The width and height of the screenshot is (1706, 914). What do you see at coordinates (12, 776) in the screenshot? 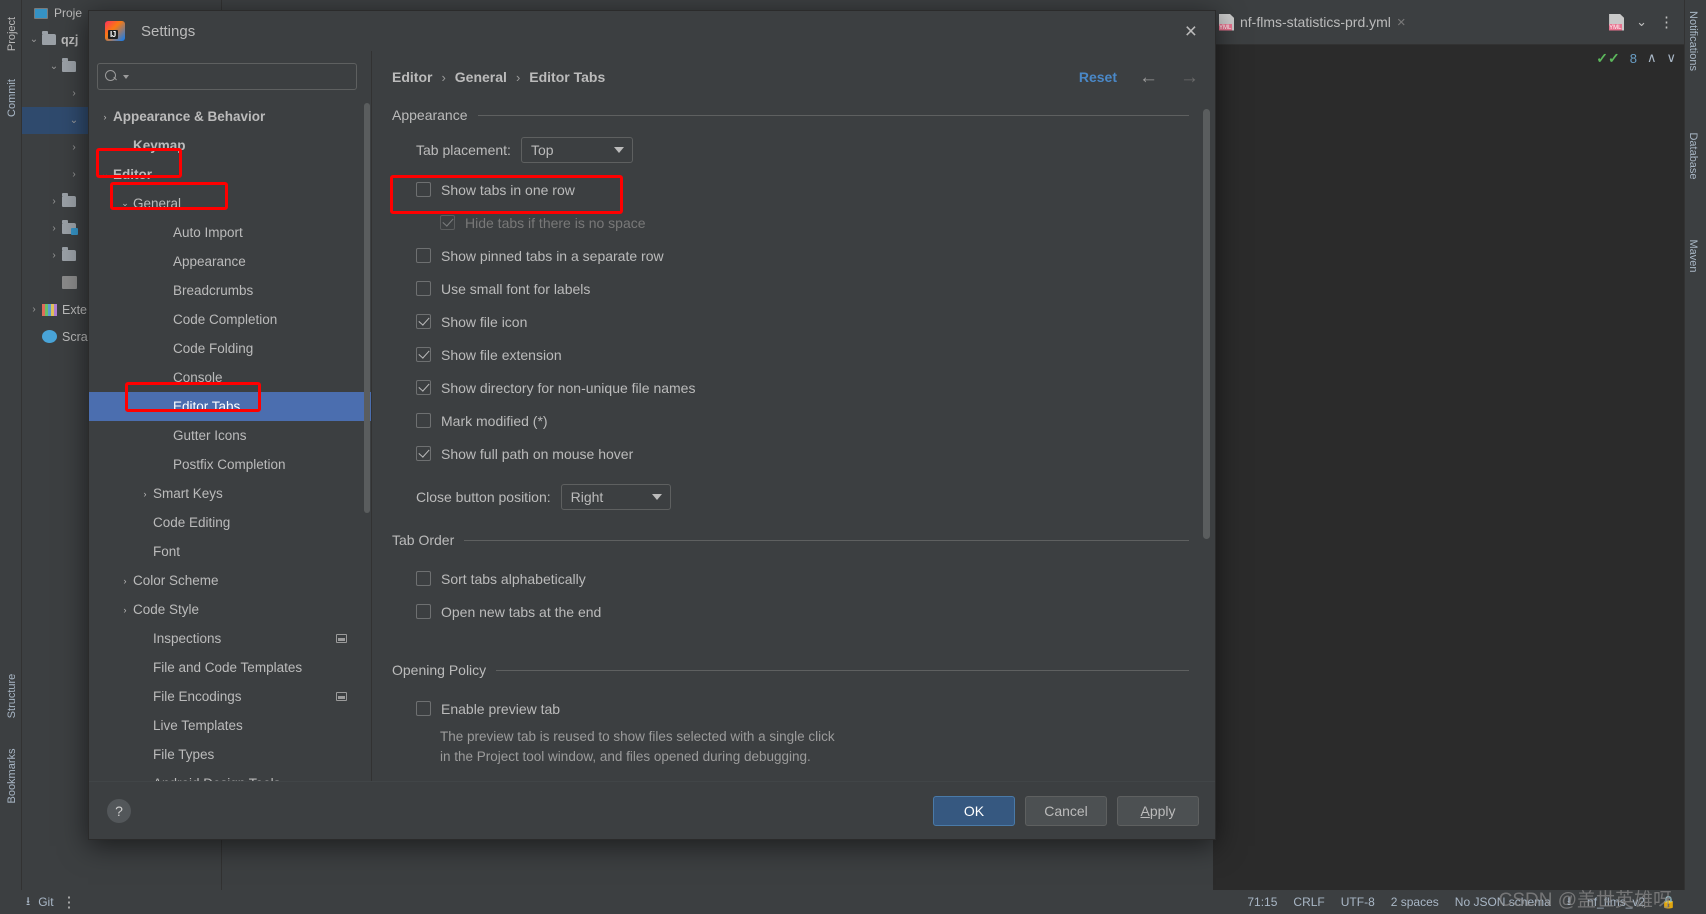
I see `tool-window-bookmarks: Bookmarks` at bounding box center [12, 776].